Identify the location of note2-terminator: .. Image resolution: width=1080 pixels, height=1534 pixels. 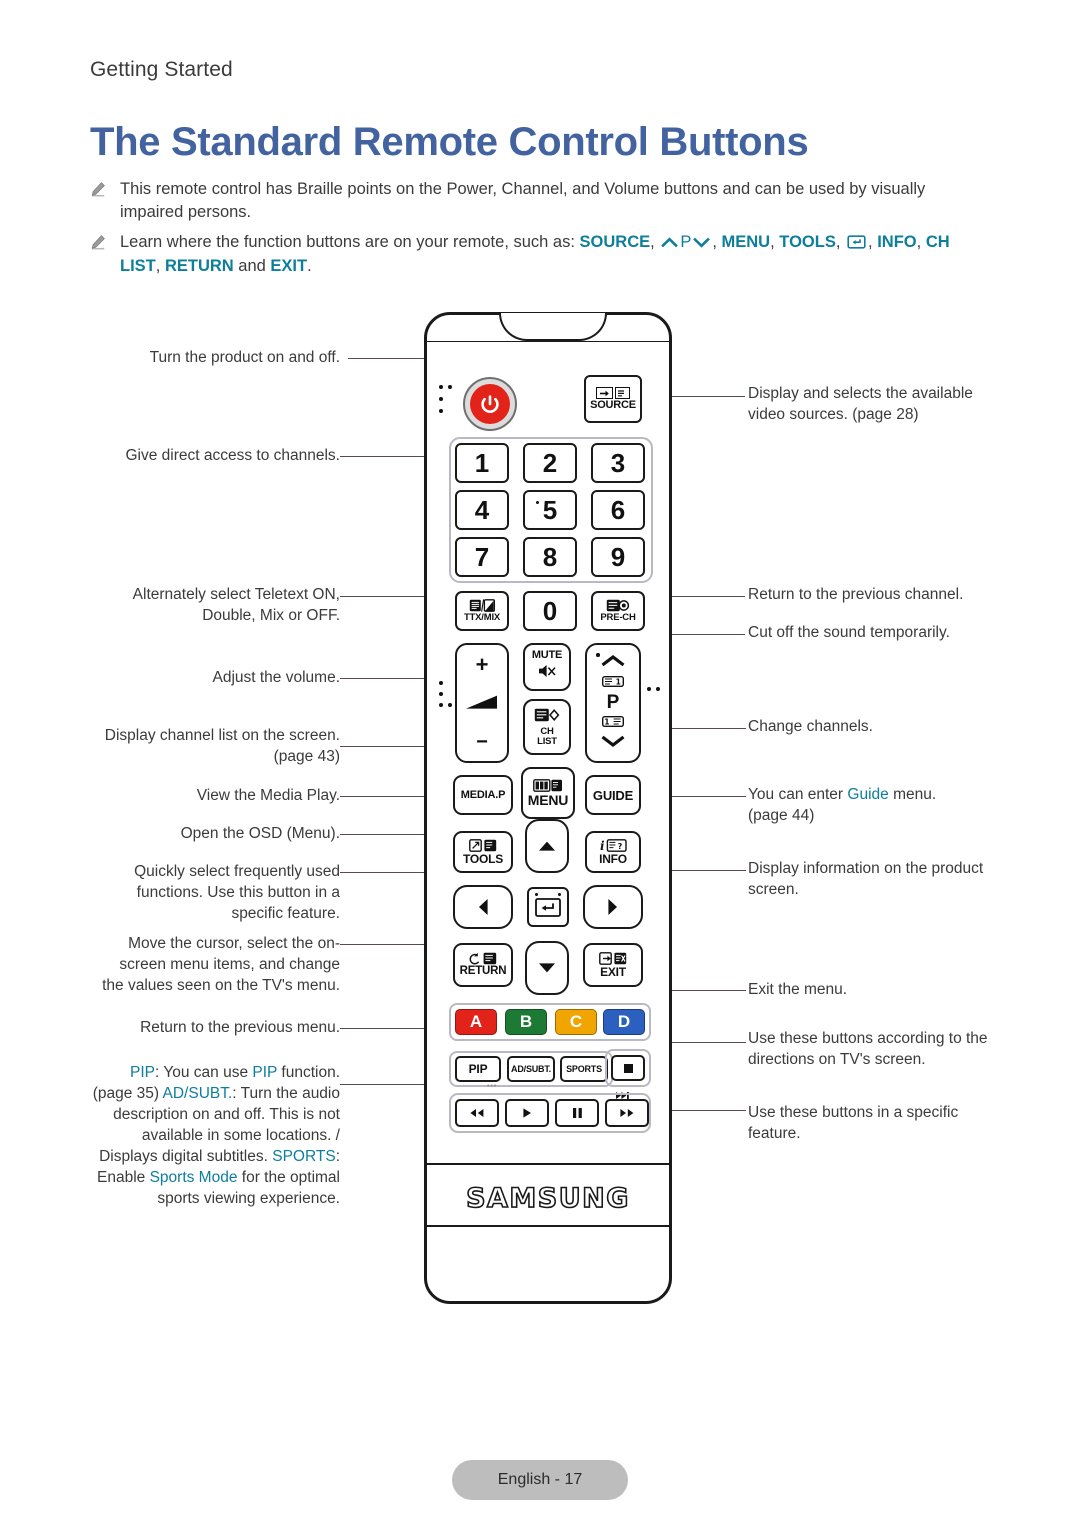
(309, 266).